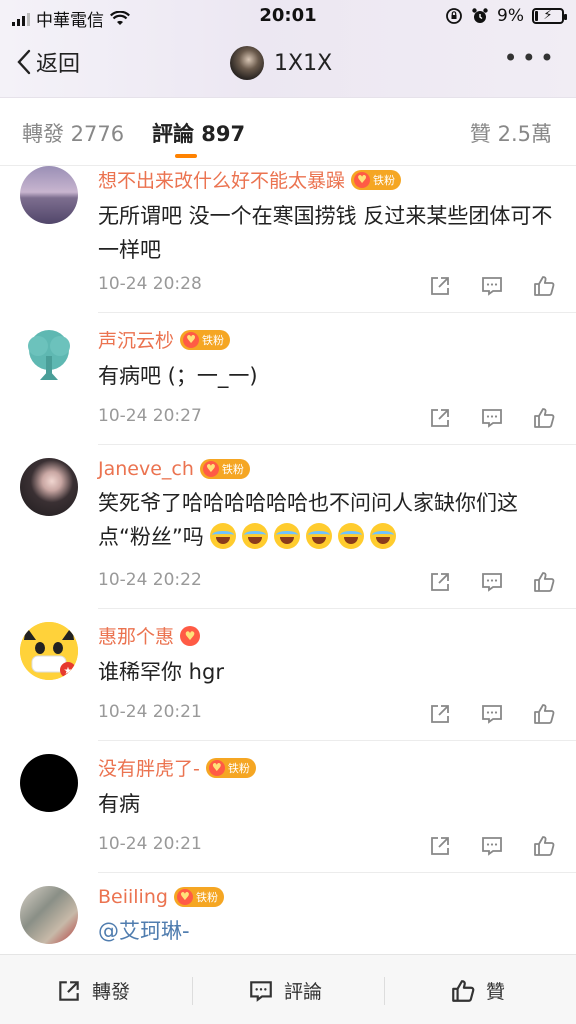 The width and height of the screenshot is (576, 1024). What do you see at coordinates (146, 469) in the screenshot?
I see `username: Janeve_ch` at bounding box center [146, 469].